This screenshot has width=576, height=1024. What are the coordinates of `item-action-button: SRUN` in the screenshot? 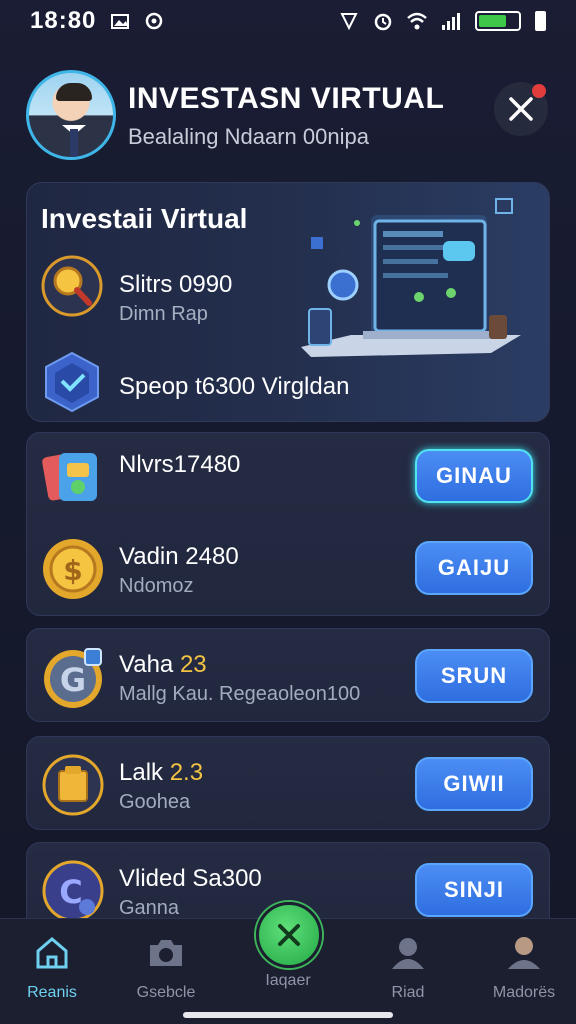 It's located at (474, 676).